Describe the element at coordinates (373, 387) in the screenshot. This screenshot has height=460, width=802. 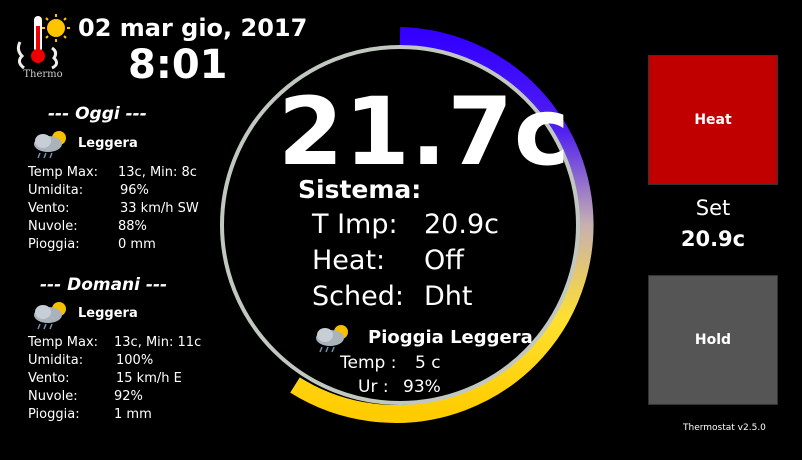
I see `forecast-humidity-label: Ur :` at that location.